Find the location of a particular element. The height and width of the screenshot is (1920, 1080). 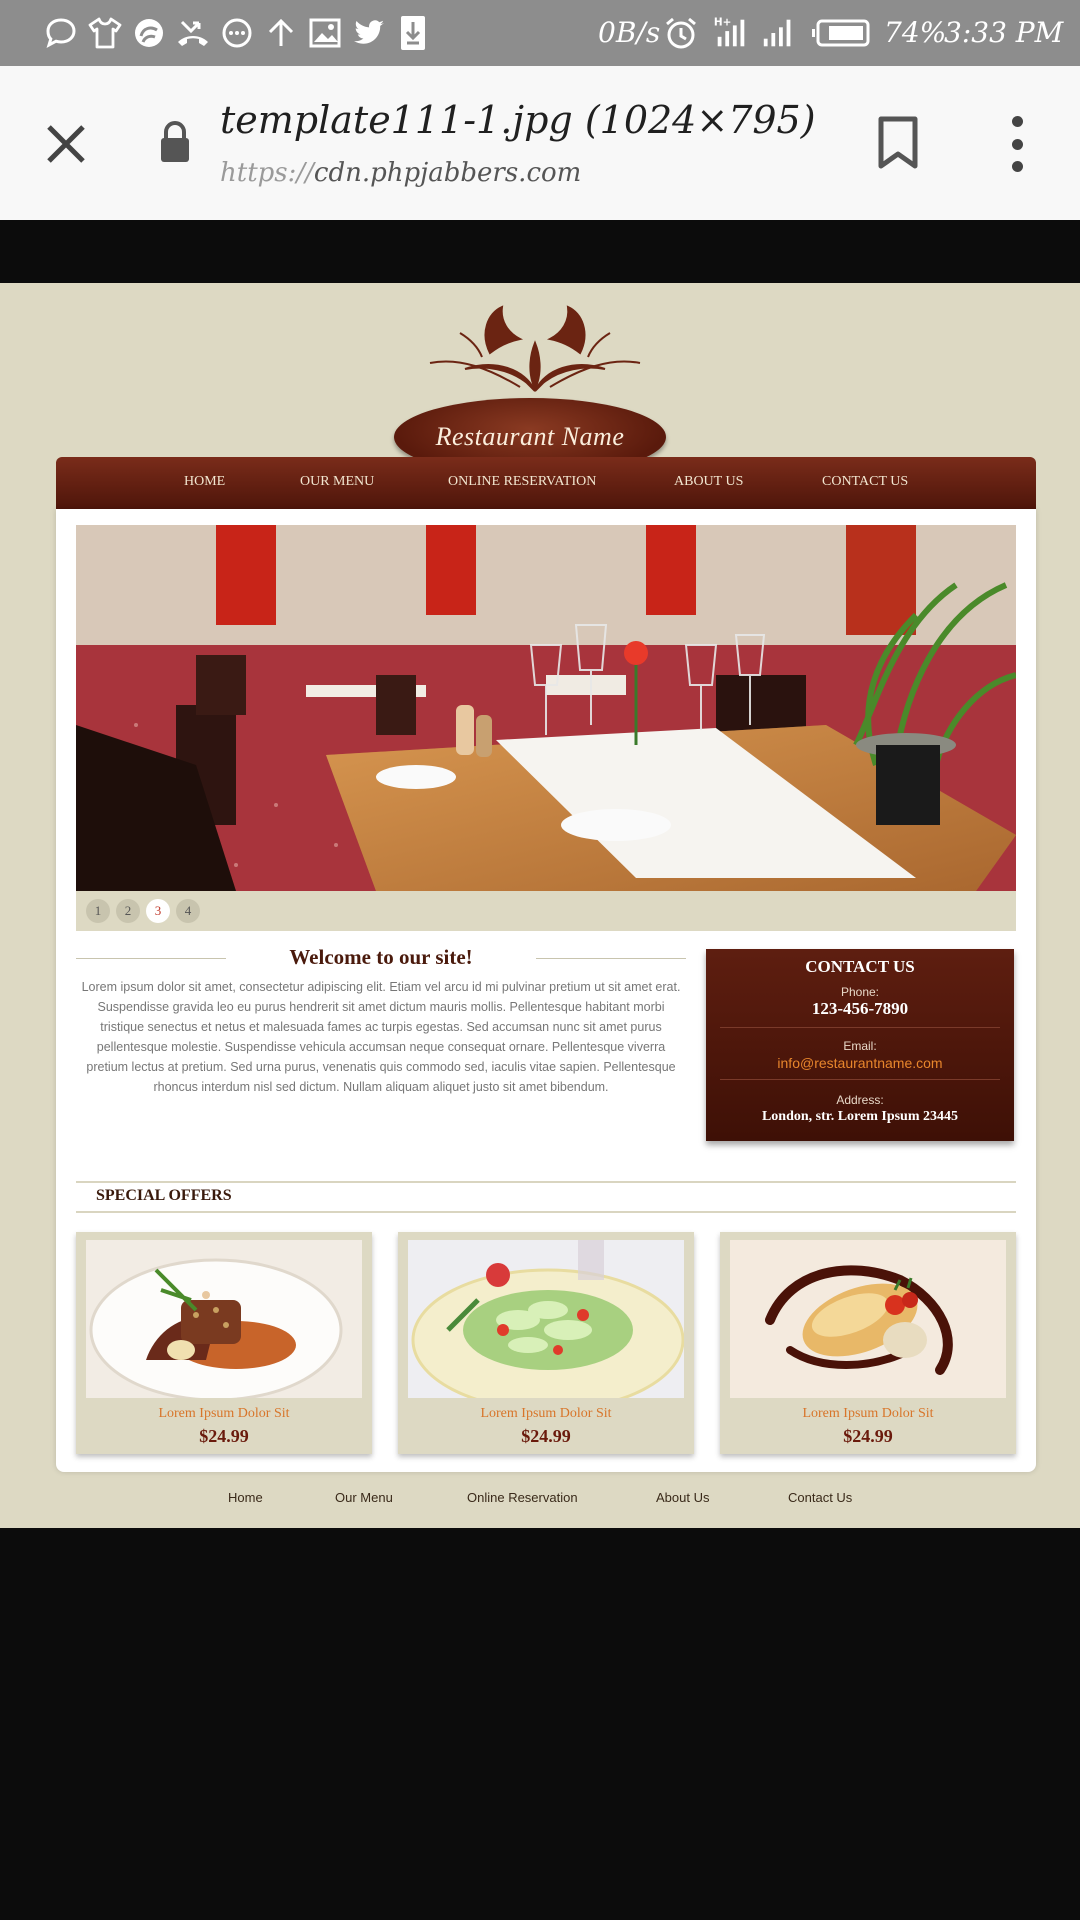

slide-dot-3: 3 is located at coordinates (158, 911).